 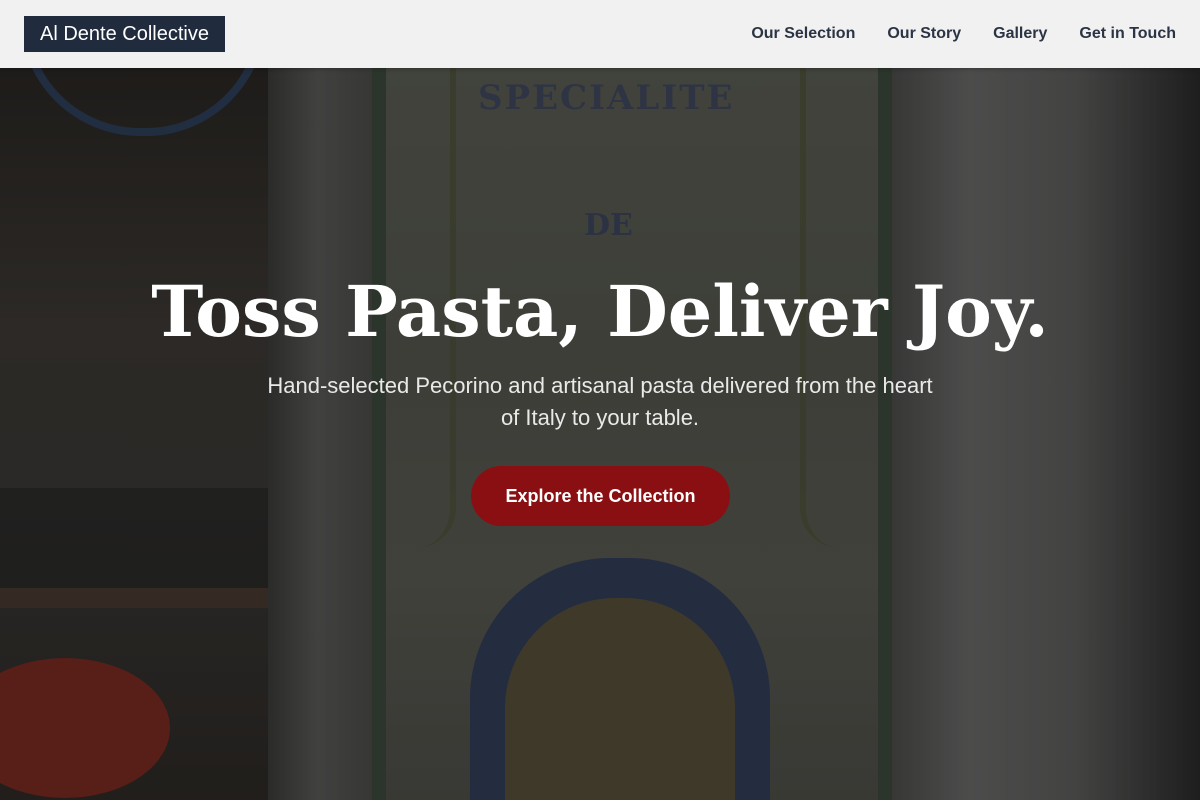 I want to click on nav-link-get-in-touch: Get in Touch, so click(x=1127, y=34).